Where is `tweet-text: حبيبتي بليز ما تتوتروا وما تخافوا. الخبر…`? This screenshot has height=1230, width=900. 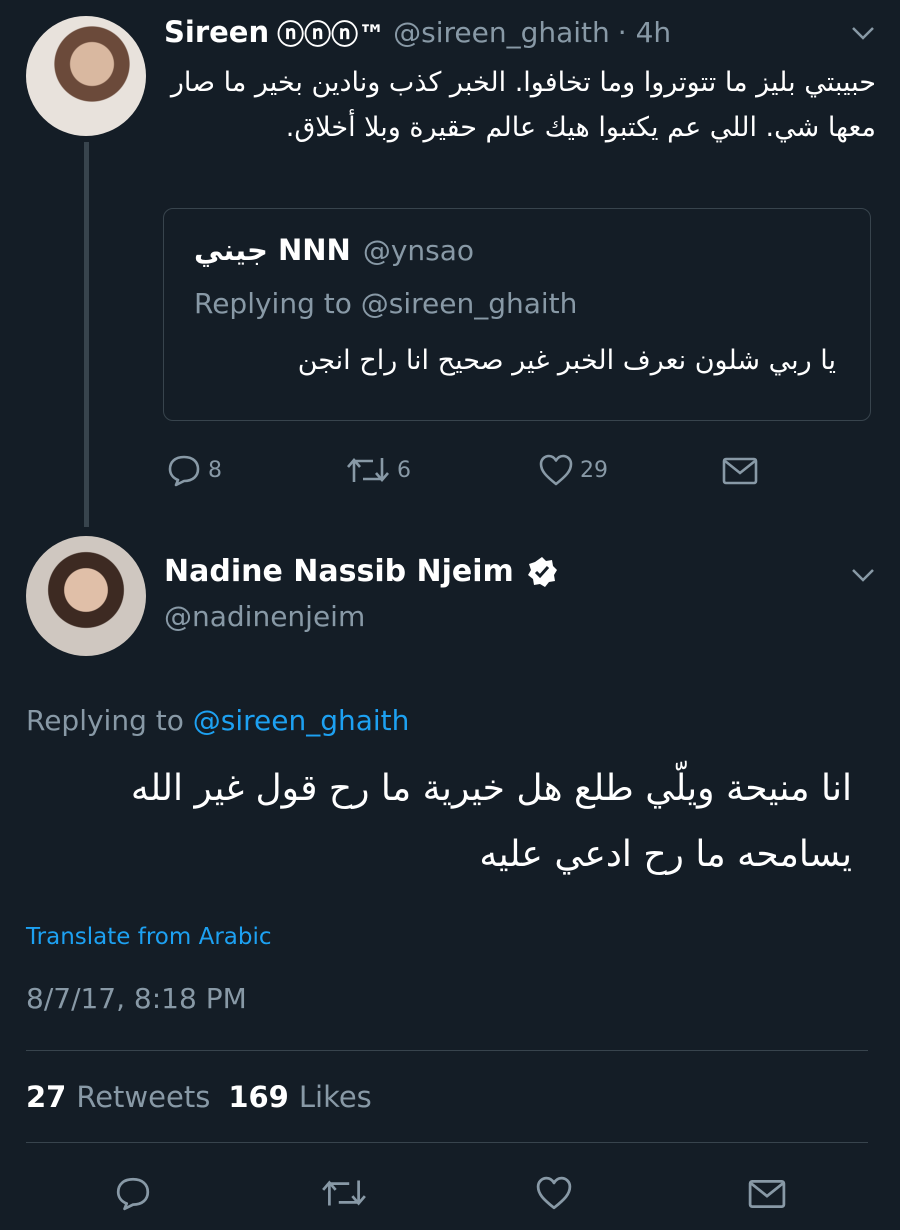
tweet-text: حبيبتي بليز ما تتوتروا وما تخافوا. الخبر… is located at coordinates (523, 105).